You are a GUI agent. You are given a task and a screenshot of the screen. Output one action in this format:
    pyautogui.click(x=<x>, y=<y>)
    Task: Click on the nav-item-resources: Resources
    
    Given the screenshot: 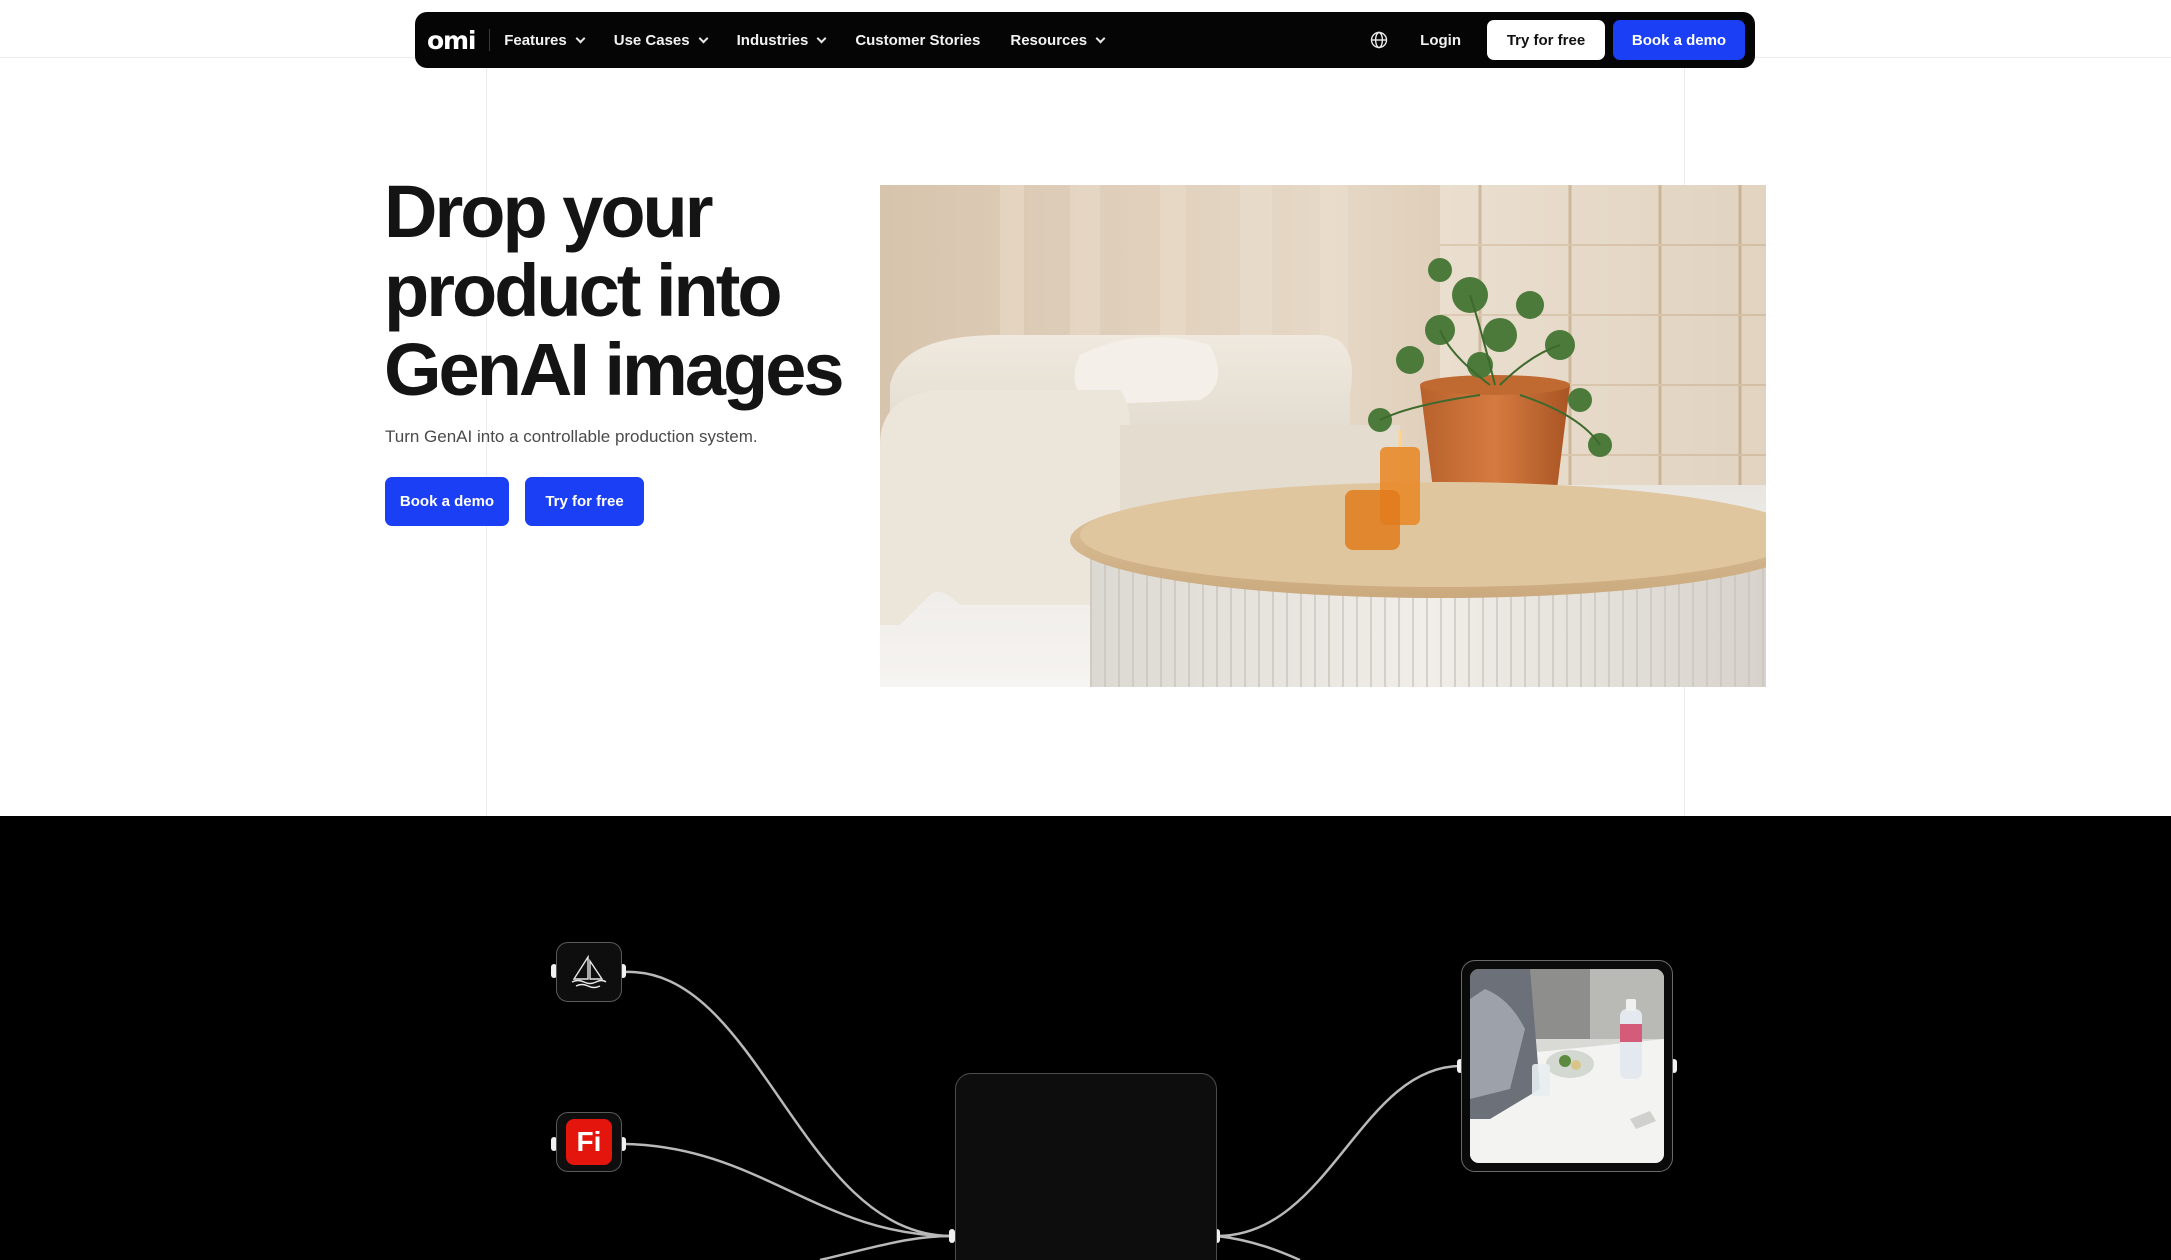 What is the action you would take?
    pyautogui.click(x=1058, y=40)
    